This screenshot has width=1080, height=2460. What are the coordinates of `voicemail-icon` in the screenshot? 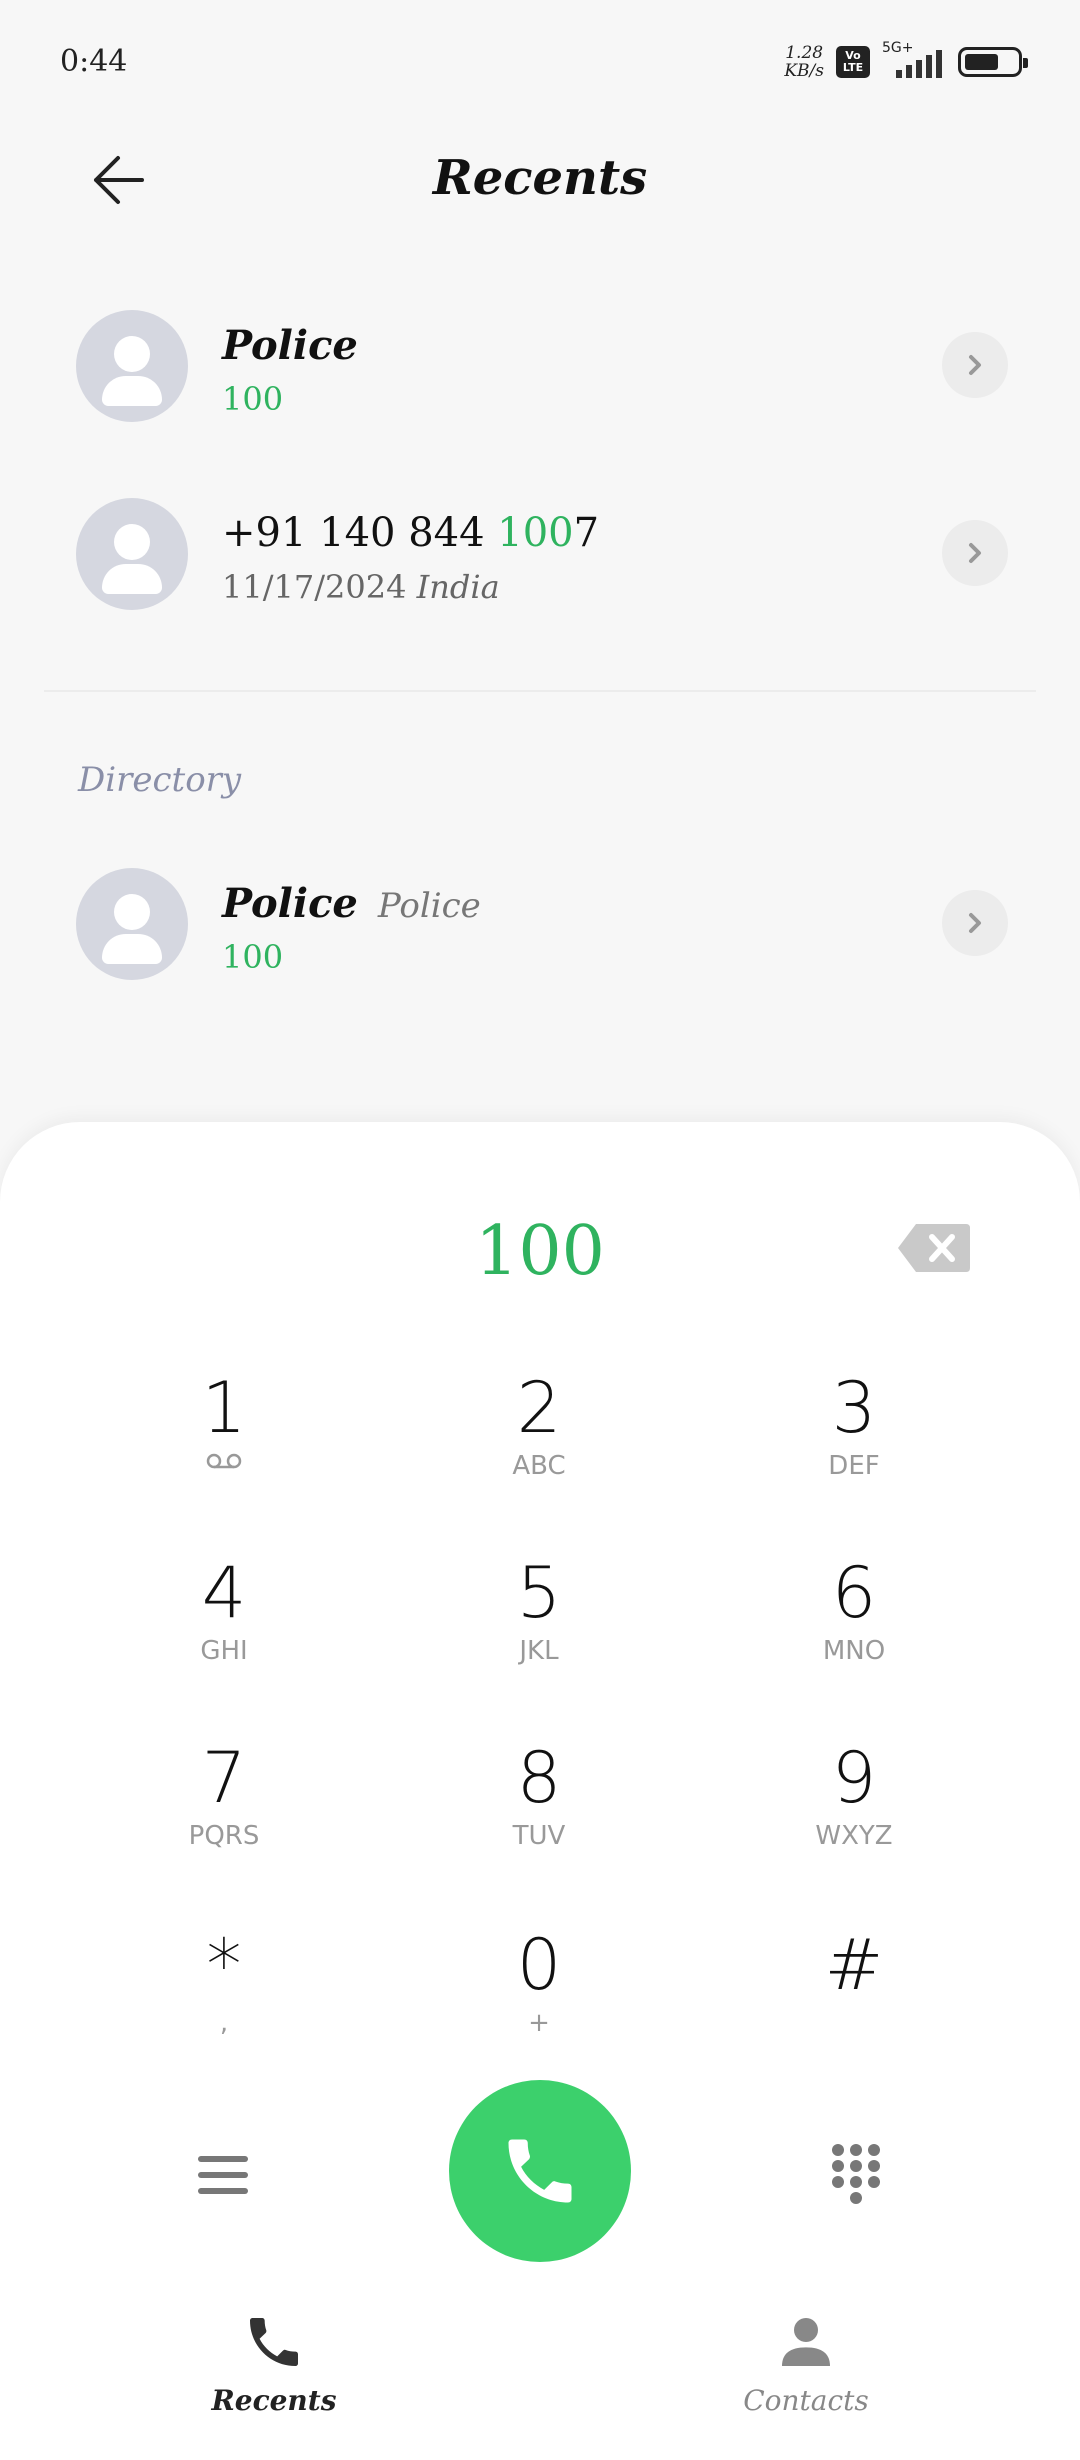 It's located at (224, 1461).